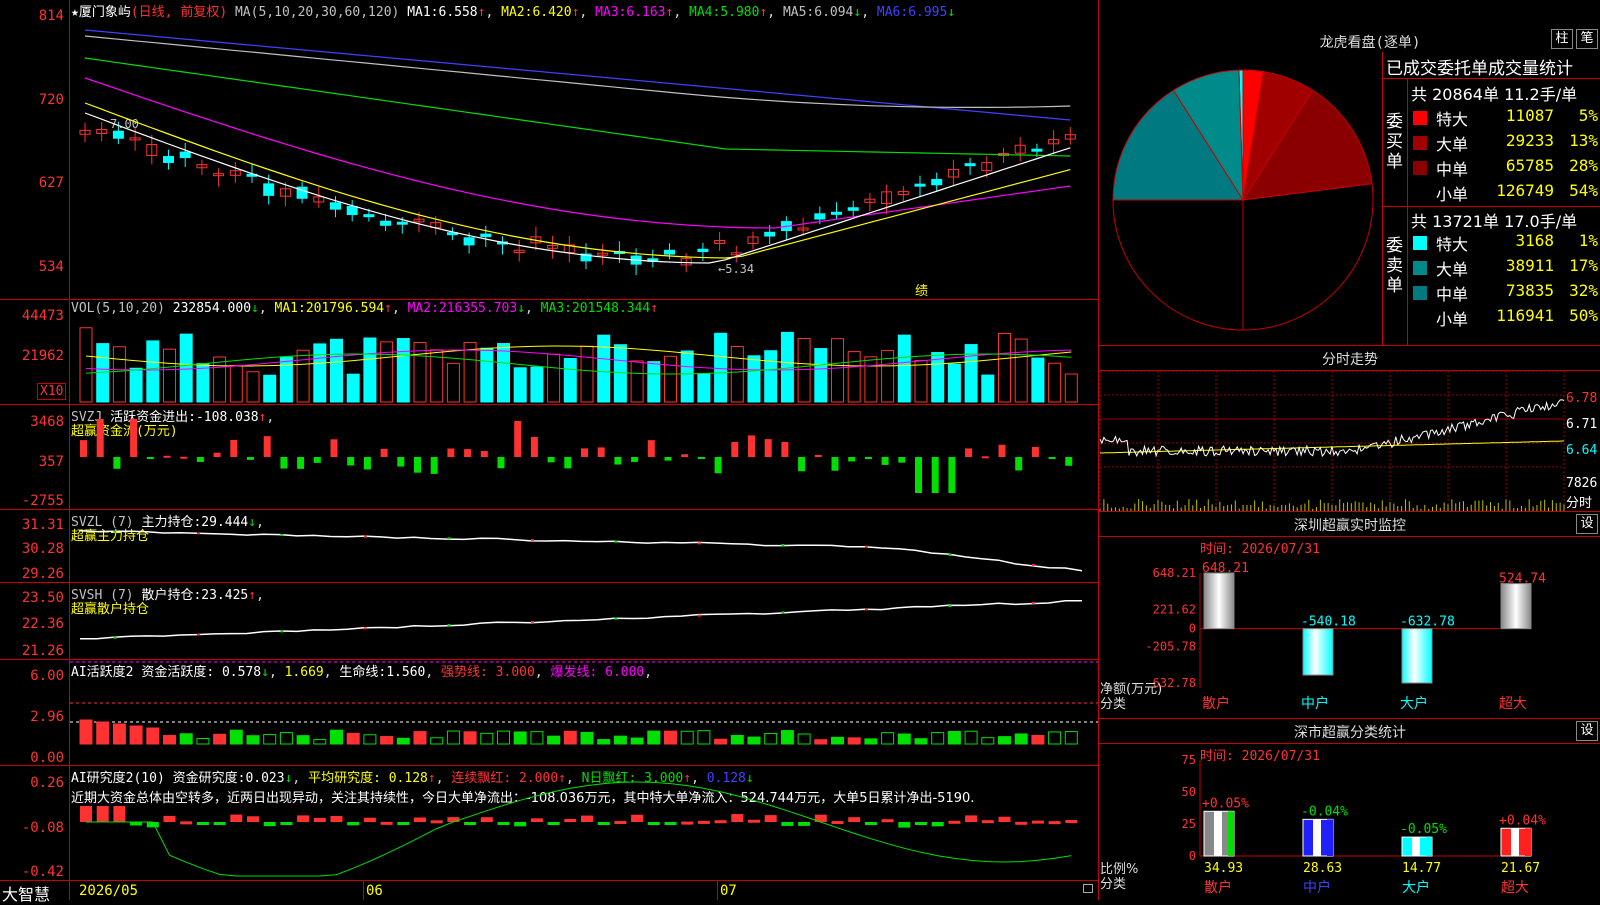 The image size is (1600, 905). Describe the element at coordinates (584, 359) in the screenshot. I see `volume-bars` at that location.